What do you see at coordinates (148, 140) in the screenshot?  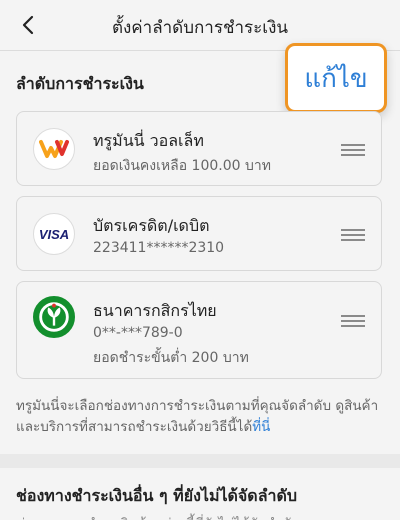 I see `payment-method-name: ทรูมันนี่ วอลเล็ท` at bounding box center [148, 140].